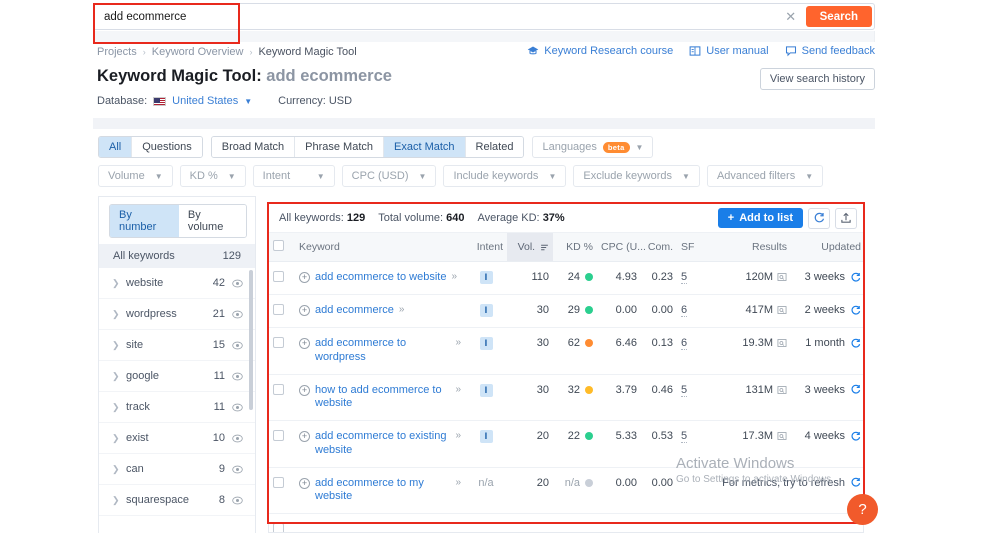  Describe the element at coordinates (144, 221) in the screenshot. I see `sidebar-toggle-by-number: By number` at that location.